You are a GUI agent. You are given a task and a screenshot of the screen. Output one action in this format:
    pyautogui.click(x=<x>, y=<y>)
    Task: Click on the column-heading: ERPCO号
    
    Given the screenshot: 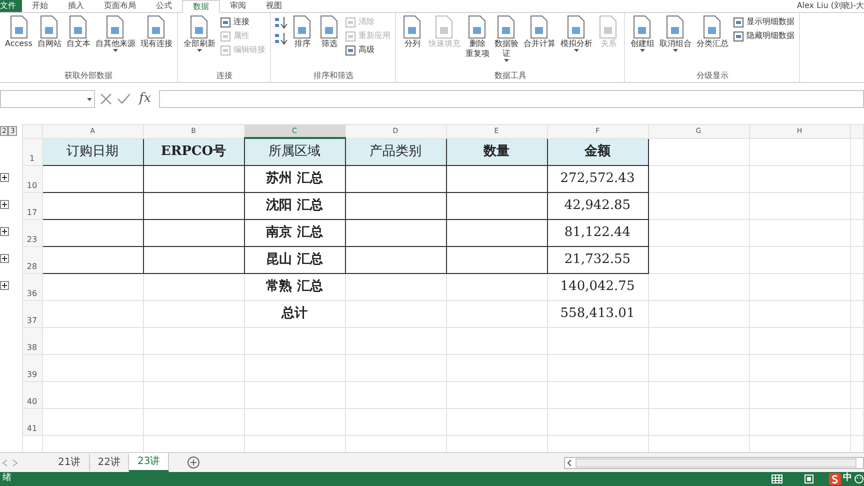 What is the action you would take?
    pyautogui.click(x=193, y=151)
    